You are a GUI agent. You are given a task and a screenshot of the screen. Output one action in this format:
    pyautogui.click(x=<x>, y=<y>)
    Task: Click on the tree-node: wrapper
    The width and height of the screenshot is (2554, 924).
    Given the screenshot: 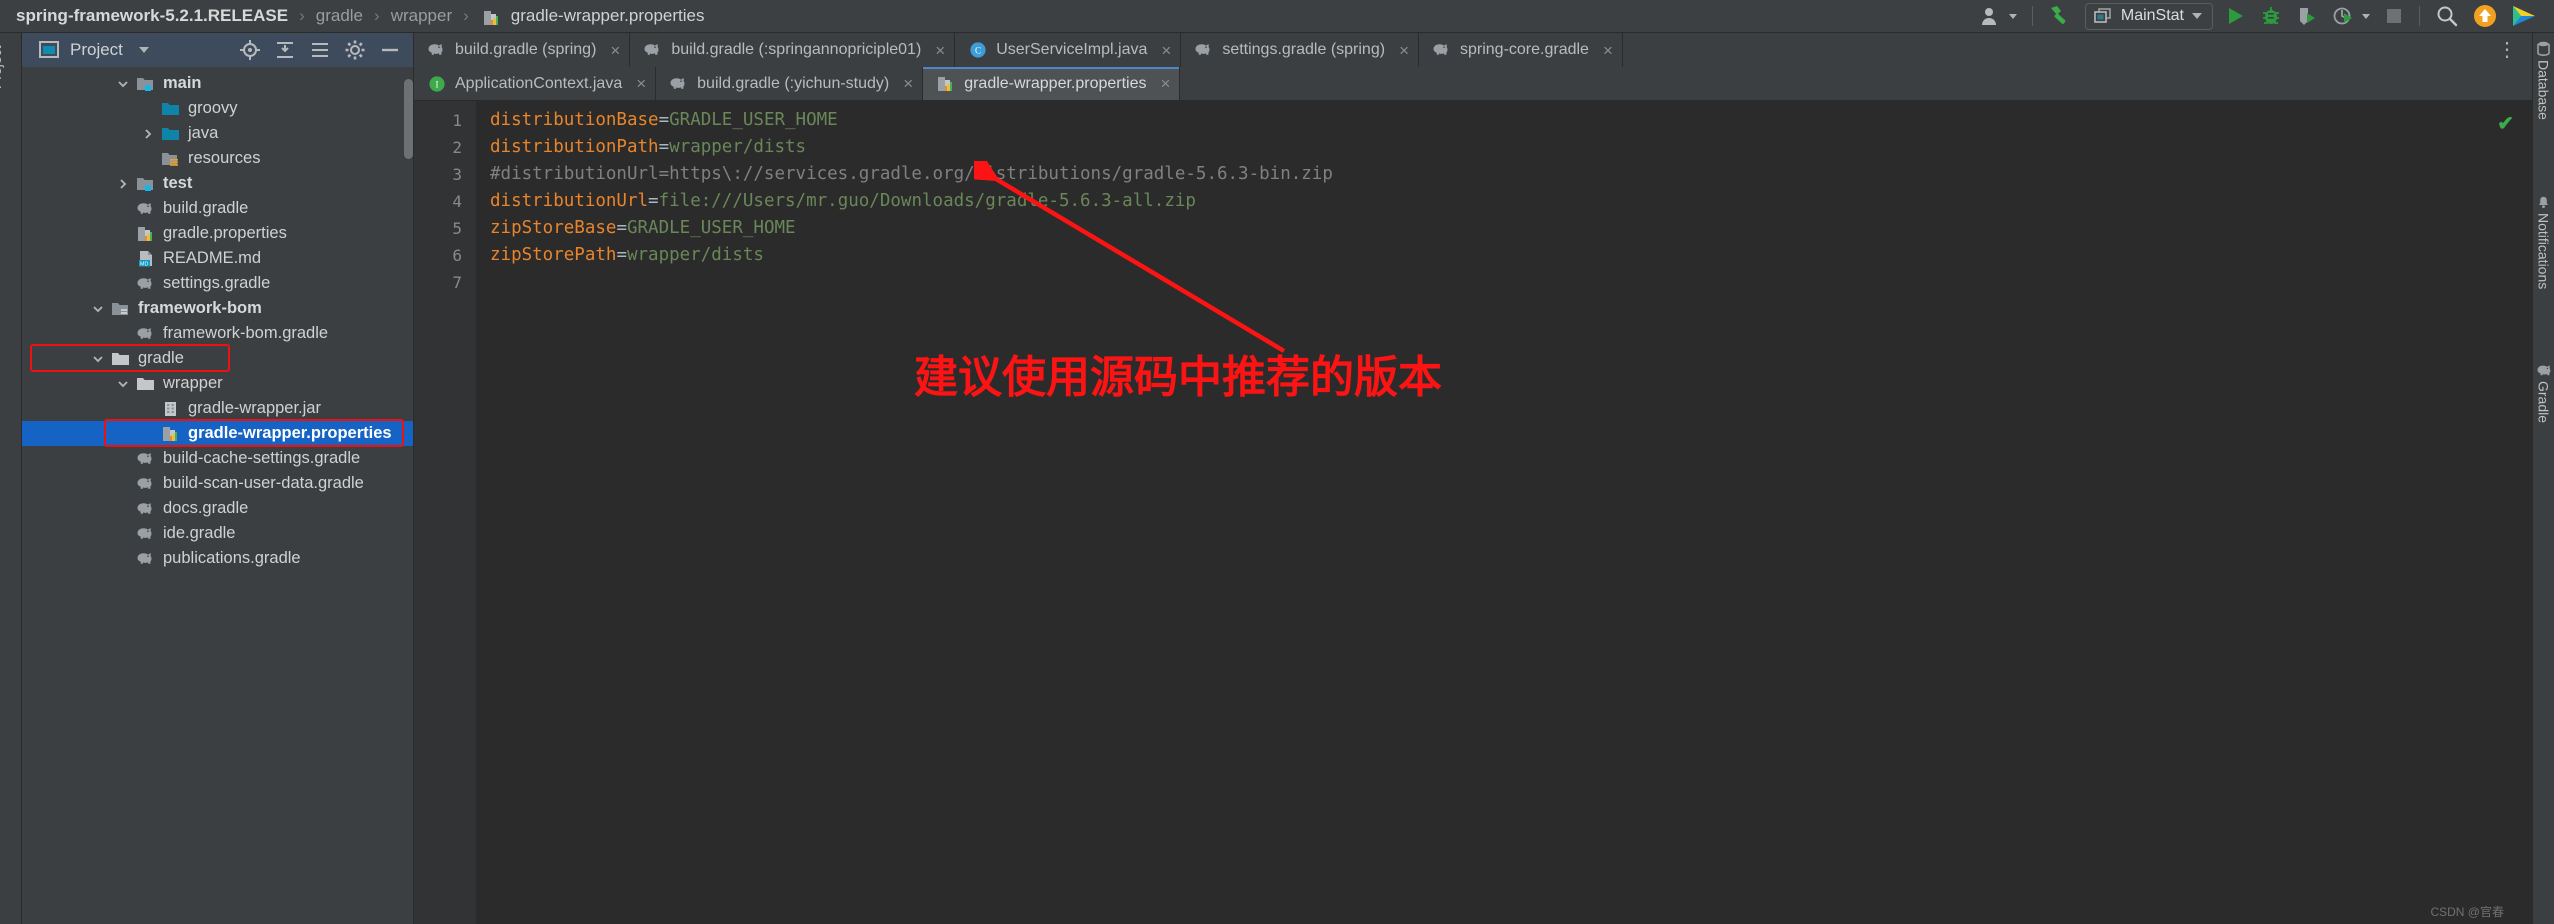 What is the action you would take?
    pyautogui.click(x=217, y=383)
    